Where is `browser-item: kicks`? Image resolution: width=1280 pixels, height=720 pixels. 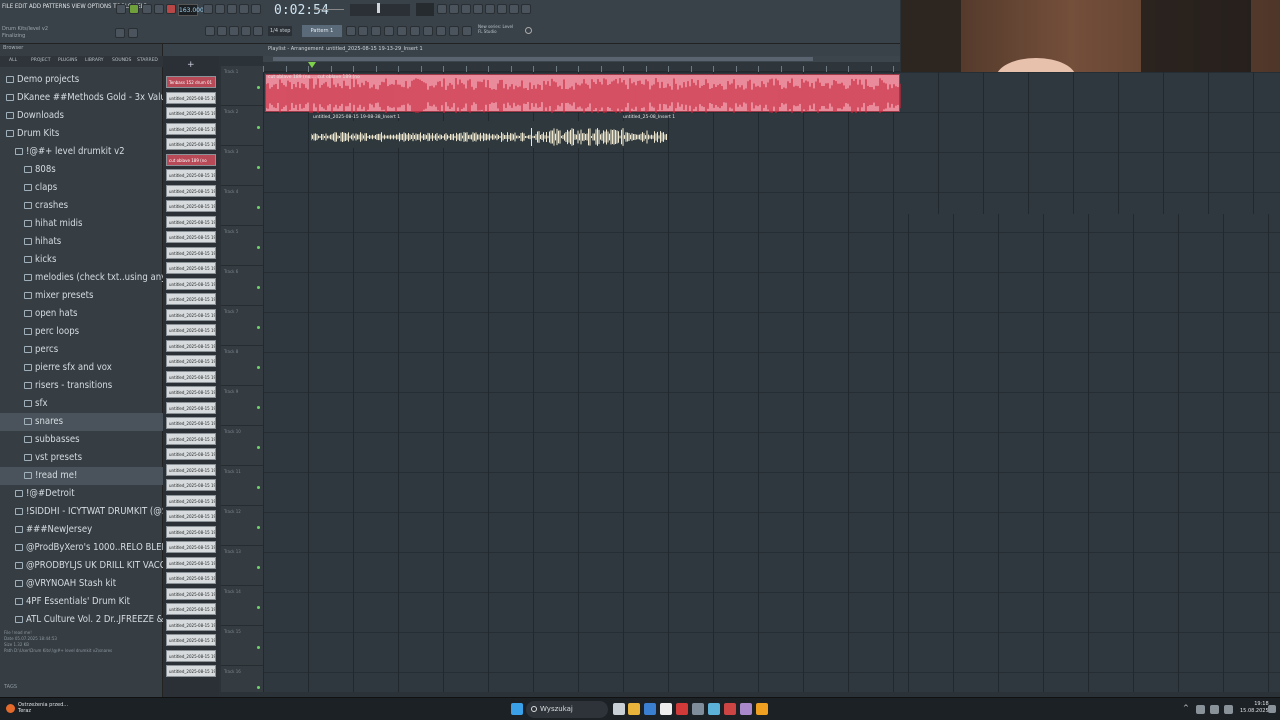
browser-item: kicks is located at coordinates (28, 260).